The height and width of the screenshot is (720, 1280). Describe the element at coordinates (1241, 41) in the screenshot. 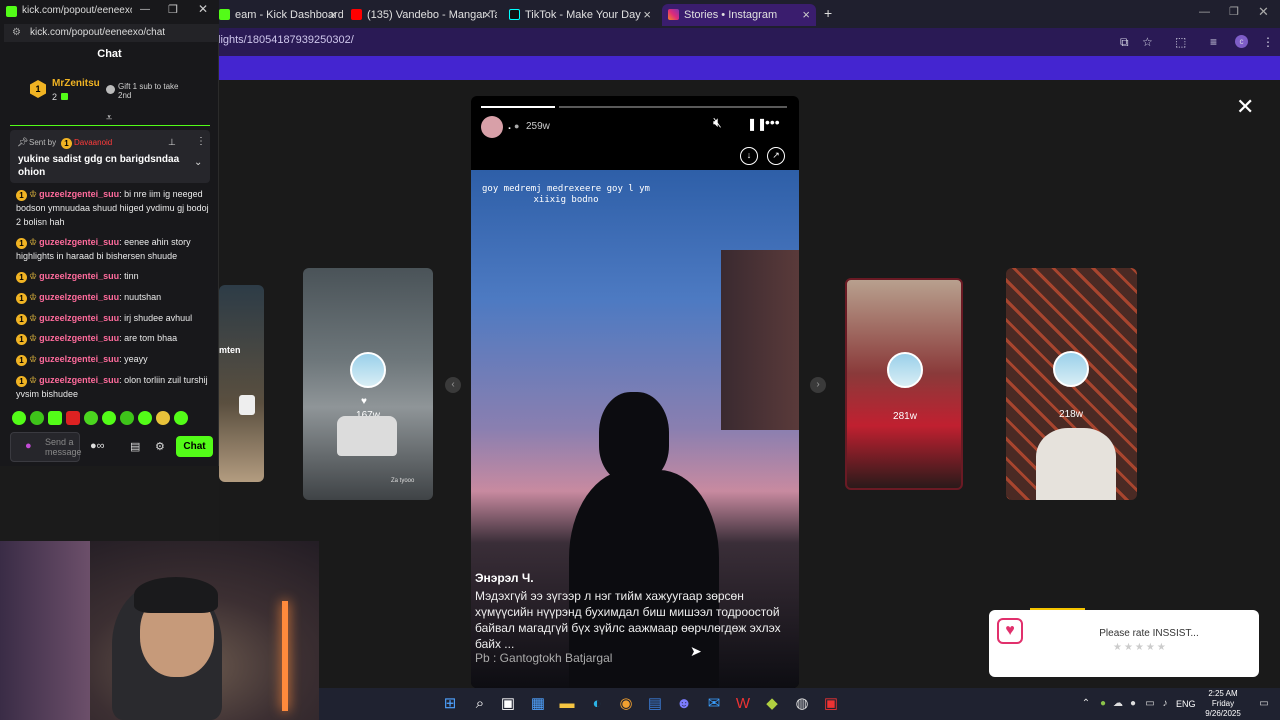

I see `profile-avatar-icon: c` at that location.